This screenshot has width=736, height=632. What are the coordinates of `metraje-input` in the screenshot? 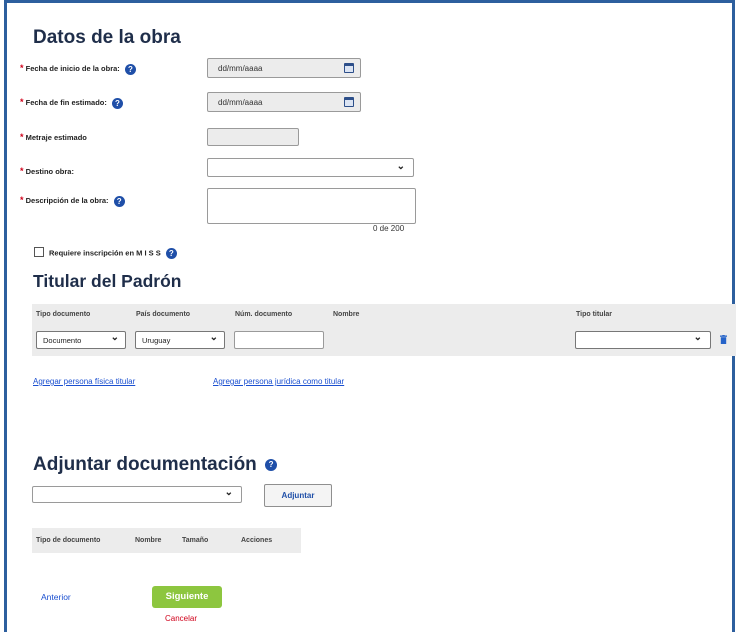 It's located at (253, 137).